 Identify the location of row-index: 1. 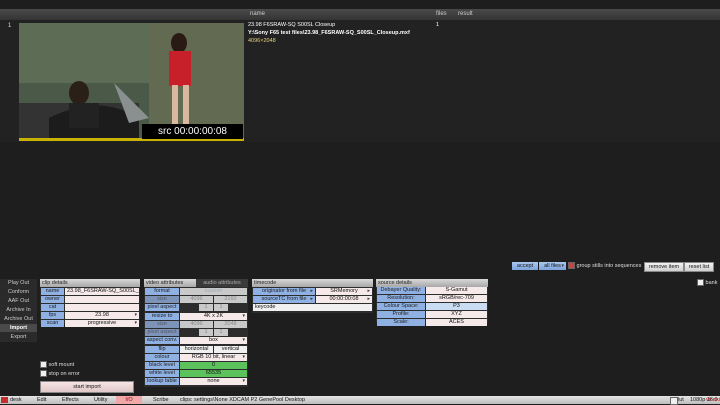
(10, 26).